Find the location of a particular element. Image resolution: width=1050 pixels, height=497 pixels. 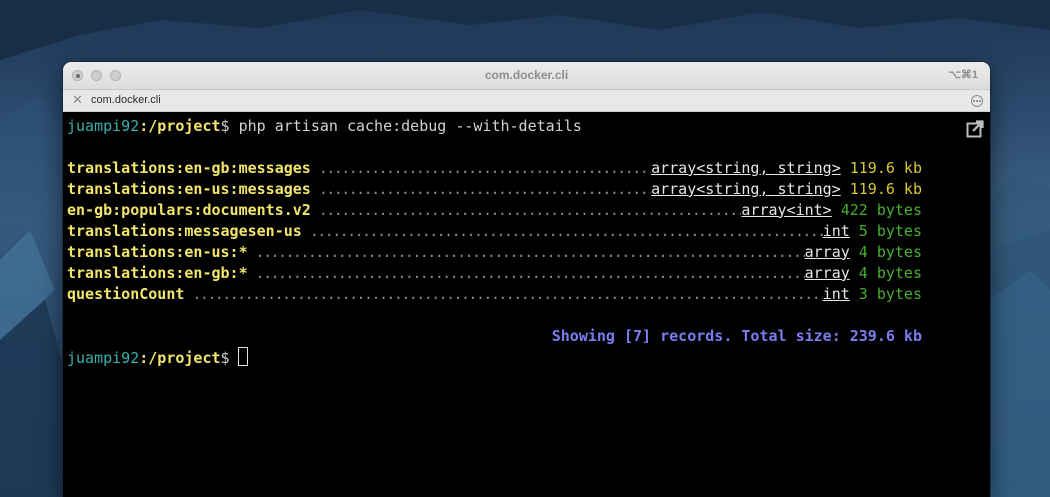

more-icon is located at coordinates (977, 101).